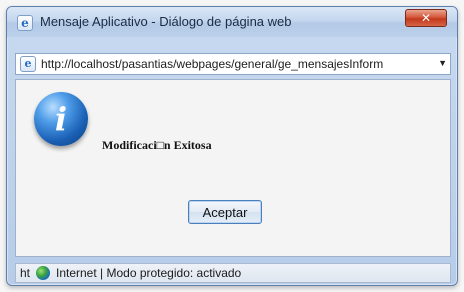 The height and width of the screenshot is (292, 464). Describe the element at coordinates (225, 212) in the screenshot. I see `accept-button: Aceptar` at that location.